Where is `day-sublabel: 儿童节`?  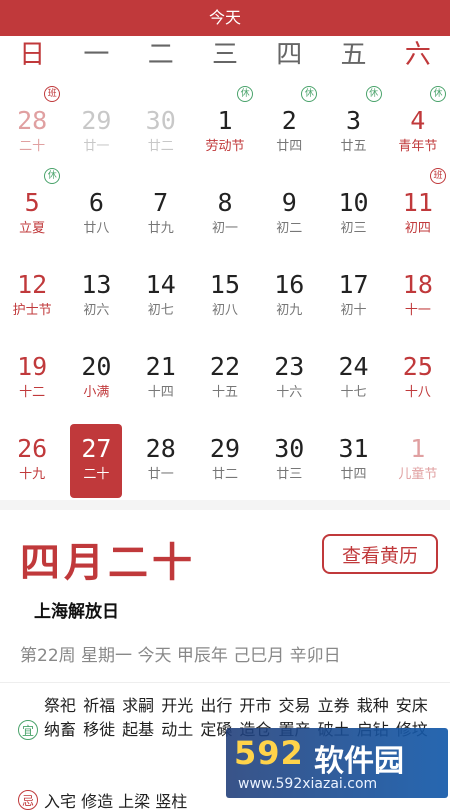
day-sublabel: 儿童节 is located at coordinates (418, 474).